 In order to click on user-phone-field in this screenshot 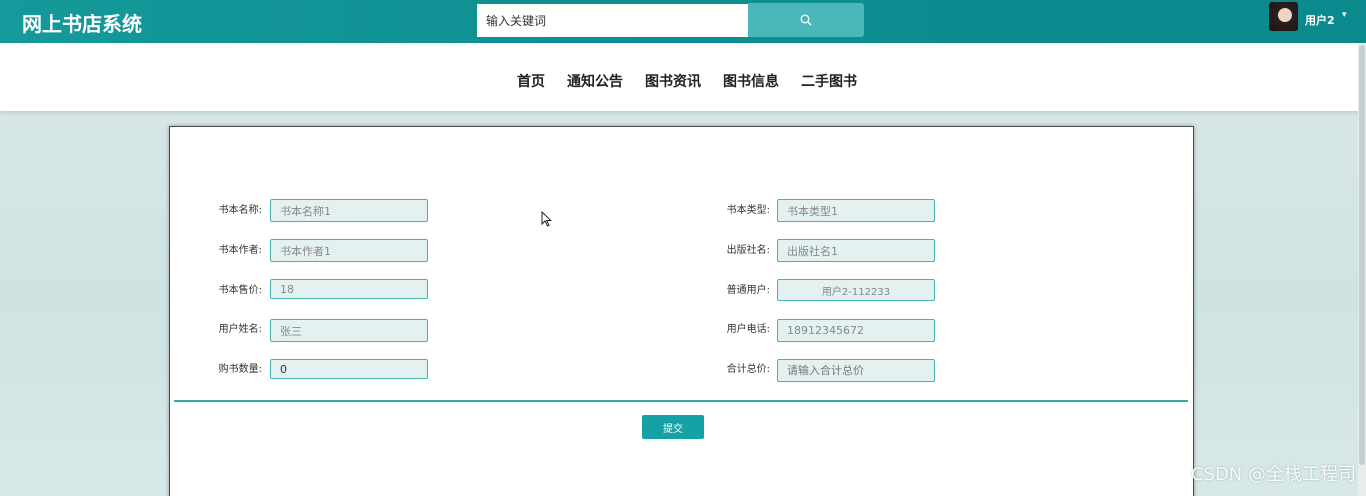, I will do `click(856, 330)`.